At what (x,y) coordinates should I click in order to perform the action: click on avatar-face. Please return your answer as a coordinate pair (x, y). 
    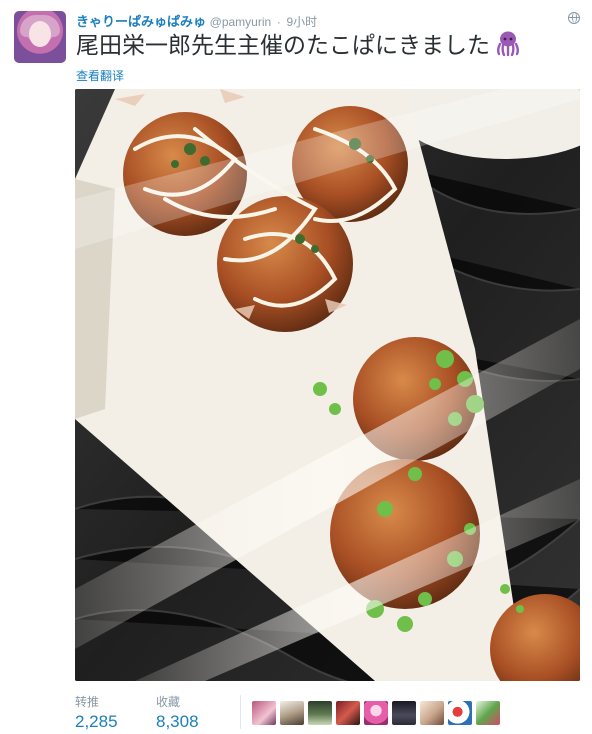
    Looking at the image, I should click on (40, 34).